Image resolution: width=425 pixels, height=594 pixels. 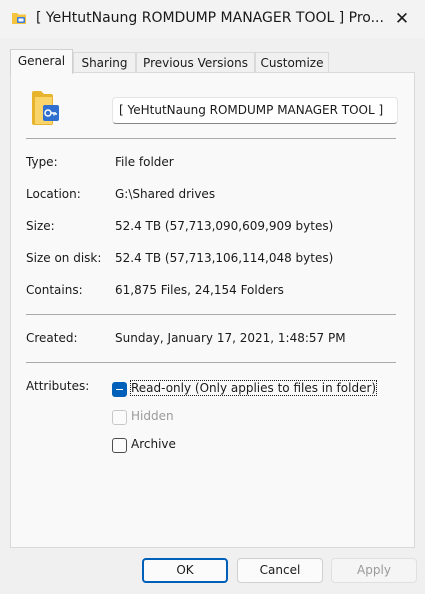 I want to click on tab-sharing: Sharing, so click(x=104, y=62).